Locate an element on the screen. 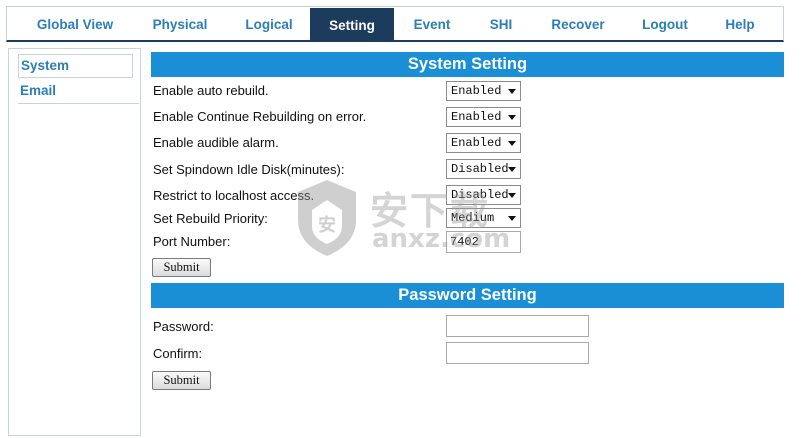 The height and width of the screenshot is (438, 805). password-submit-button: Submit is located at coordinates (181, 380).